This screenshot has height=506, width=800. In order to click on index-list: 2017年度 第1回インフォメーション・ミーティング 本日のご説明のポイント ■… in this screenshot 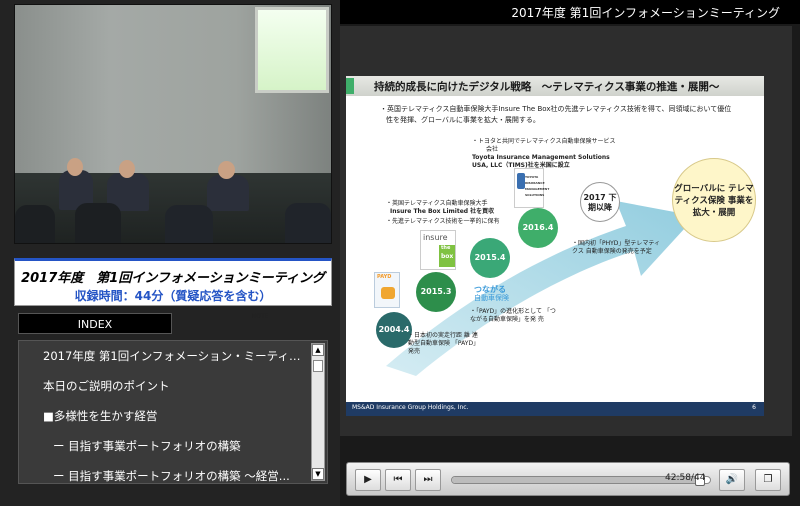, I will do `click(173, 412)`.